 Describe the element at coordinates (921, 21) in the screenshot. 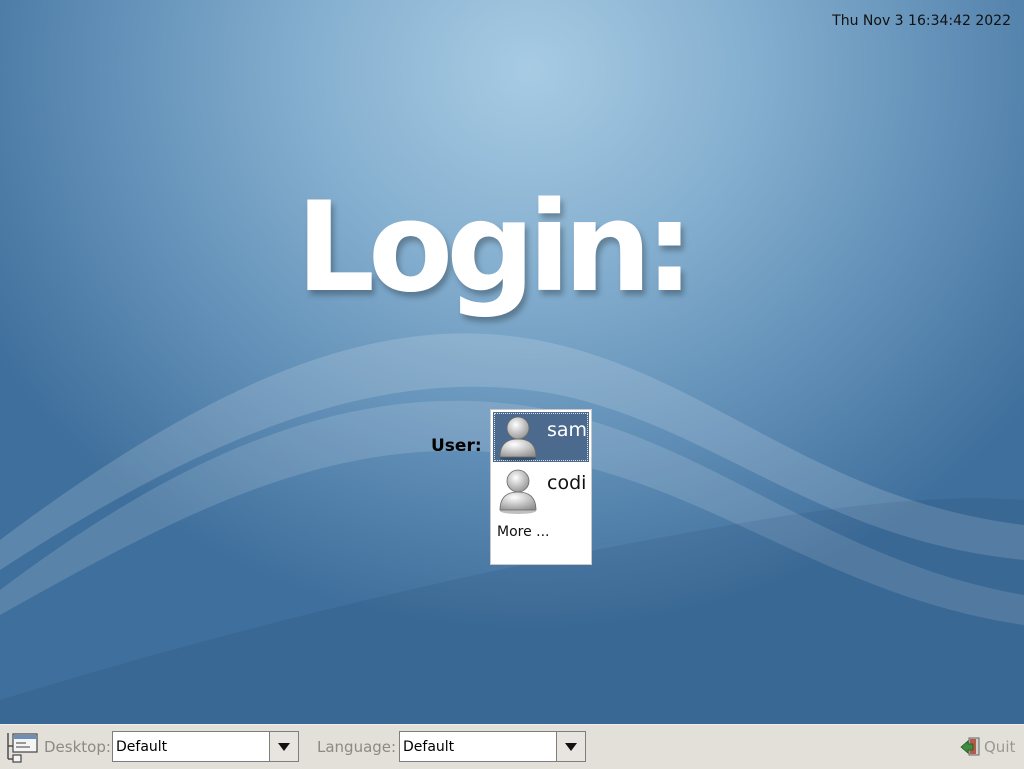

I see `clock: Thu Nov 3 16:34:42 2022` at that location.